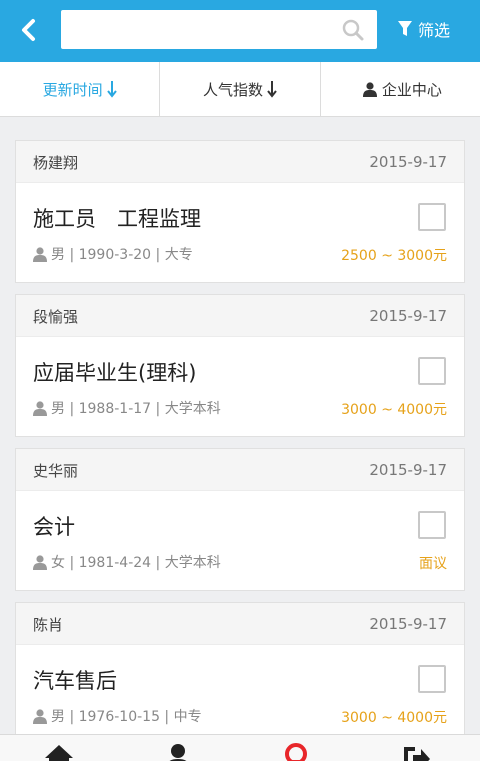 The height and width of the screenshot is (761, 480). Describe the element at coordinates (434, 30) in the screenshot. I see `filter-label: 筛选` at that location.